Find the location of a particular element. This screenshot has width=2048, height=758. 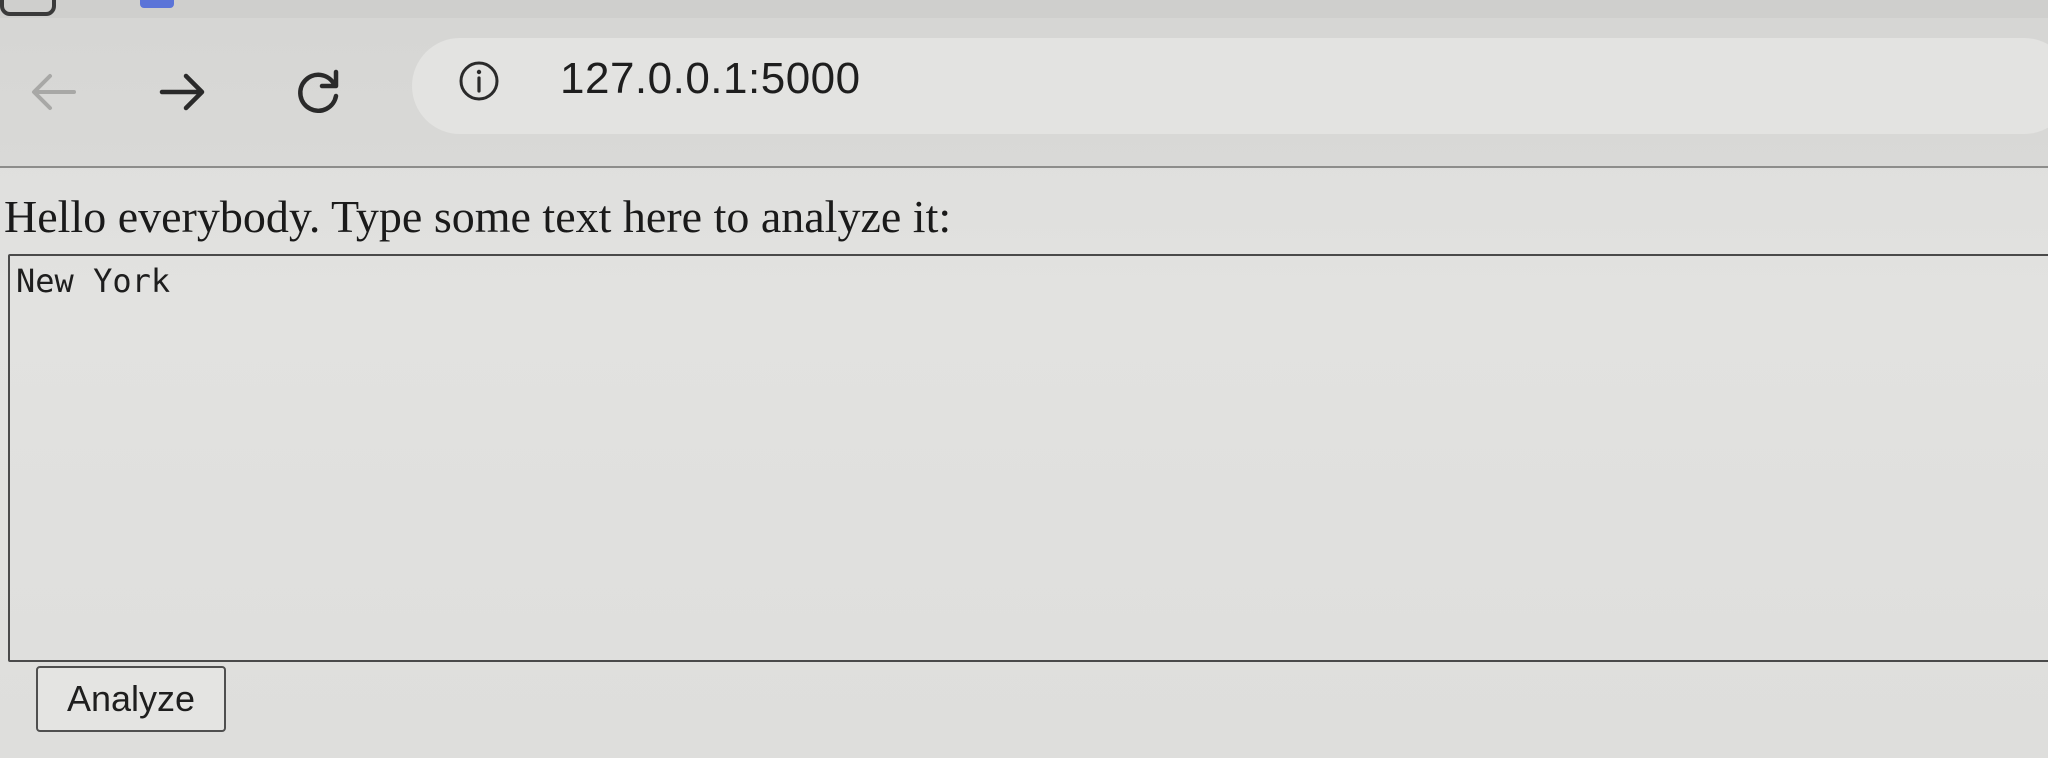

info-icon is located at coordinates (479, 81).